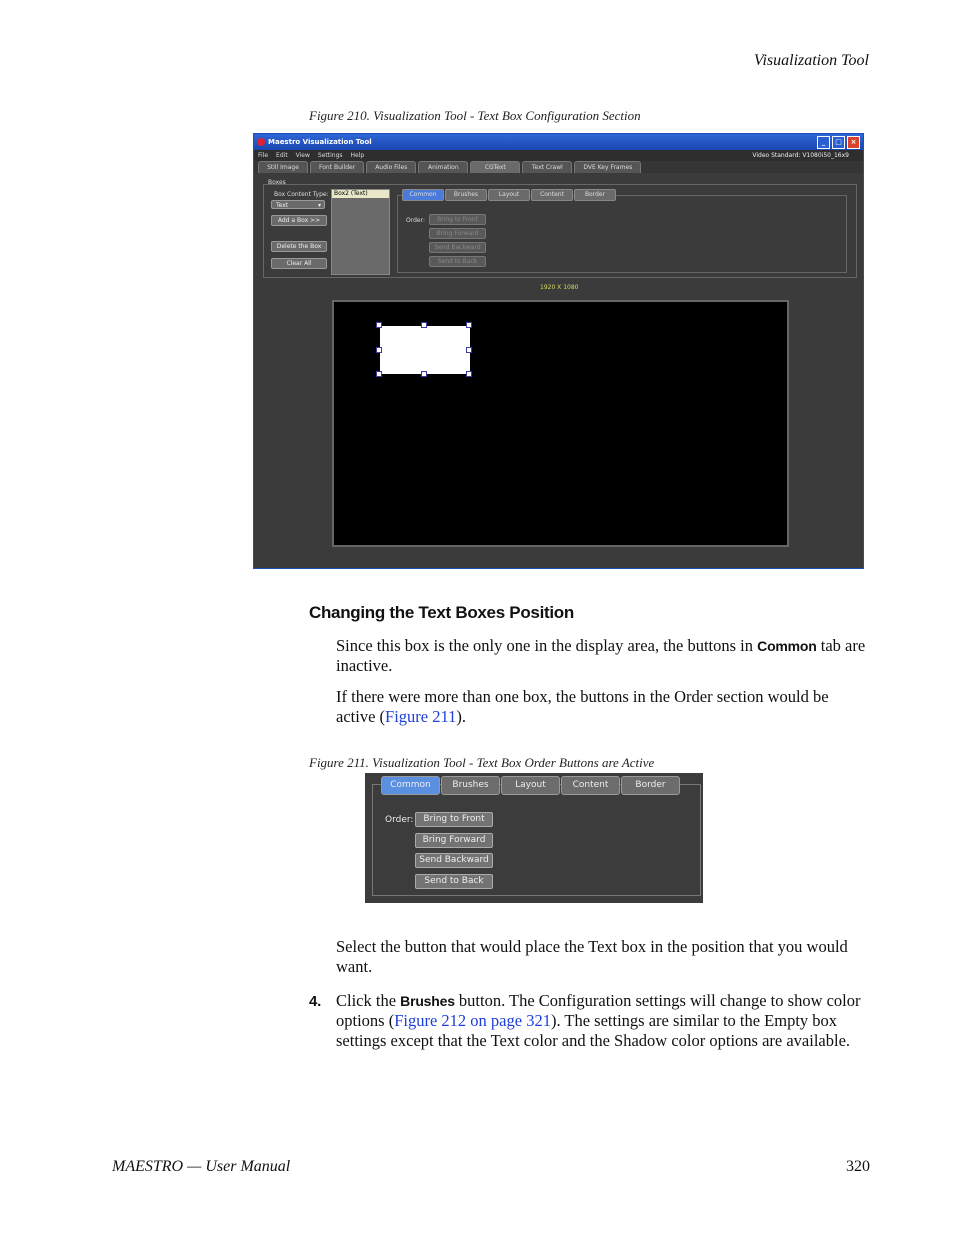 This screenshot has width=954, height=1235. I want to click on footer-manual-title: MAESTRO — User Manual, so click(201, 1166).